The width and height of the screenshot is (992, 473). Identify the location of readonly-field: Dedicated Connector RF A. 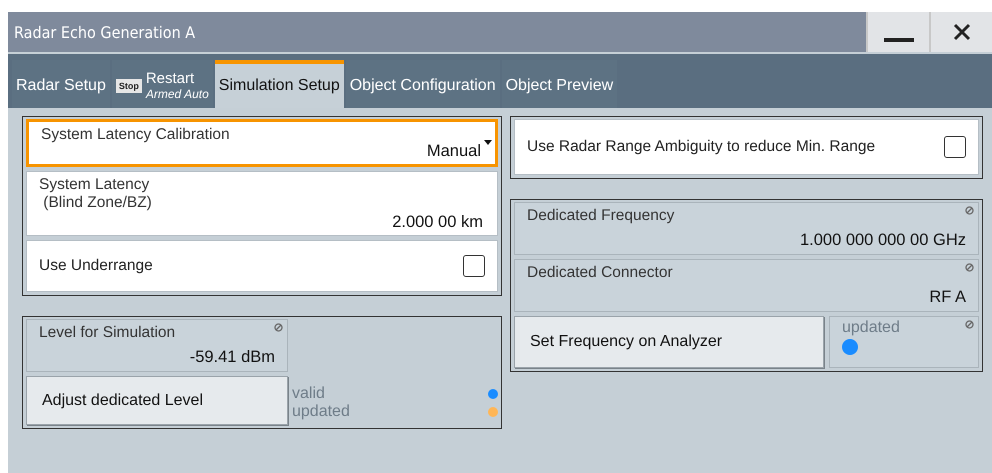
(746, 285).